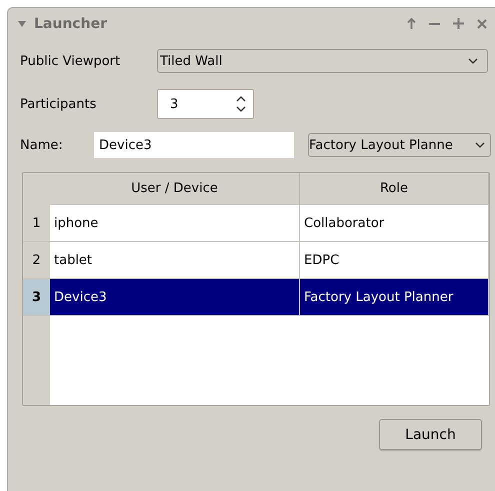  I want to click on viewport-dropdown: Tiled Wall, so click(322, 61).